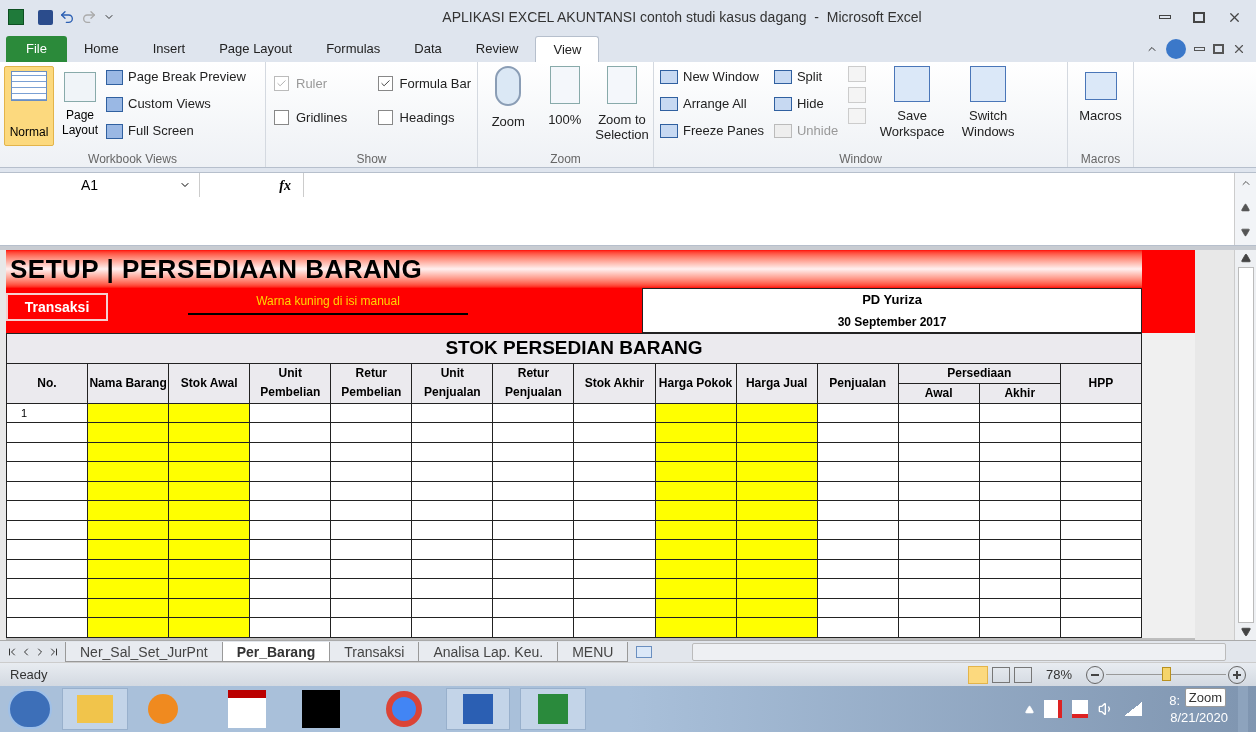  Describe the element at coordinates (1166, 674) in the screenshot. I see `zoom-slider-thumb` at that location.